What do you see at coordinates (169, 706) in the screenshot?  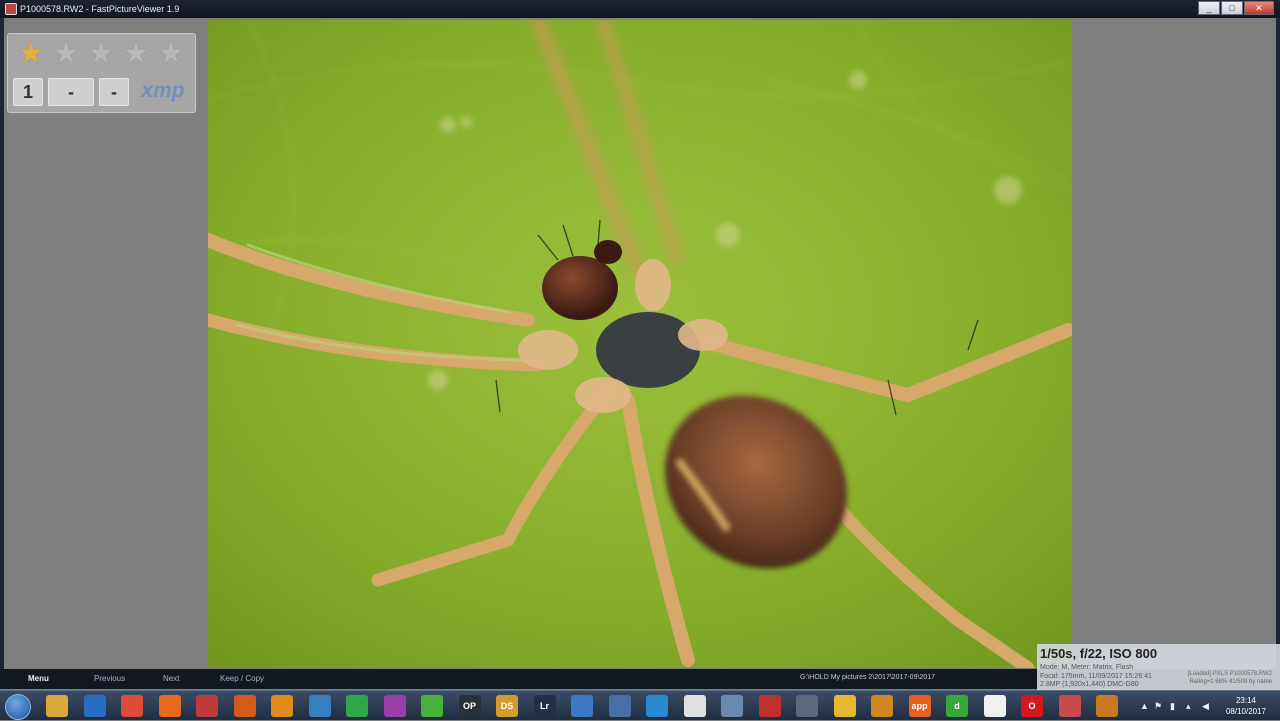 I see `firefox-icon` at bounding box center [169, 706].